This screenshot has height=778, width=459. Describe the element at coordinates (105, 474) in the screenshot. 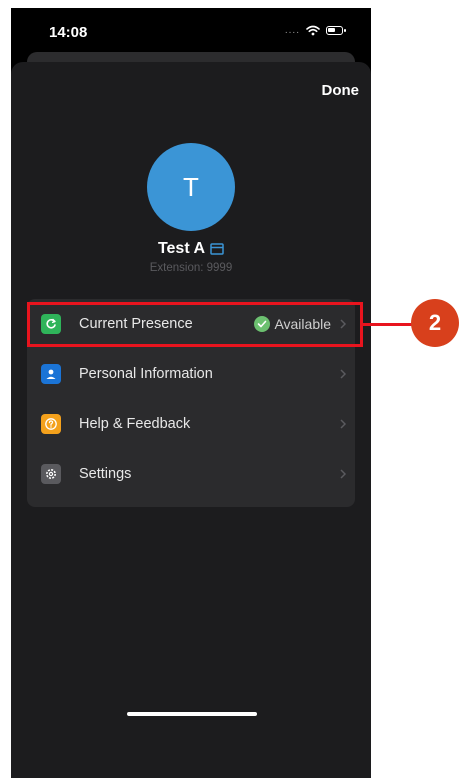

I see `menu-item-label: Settings` at that location.